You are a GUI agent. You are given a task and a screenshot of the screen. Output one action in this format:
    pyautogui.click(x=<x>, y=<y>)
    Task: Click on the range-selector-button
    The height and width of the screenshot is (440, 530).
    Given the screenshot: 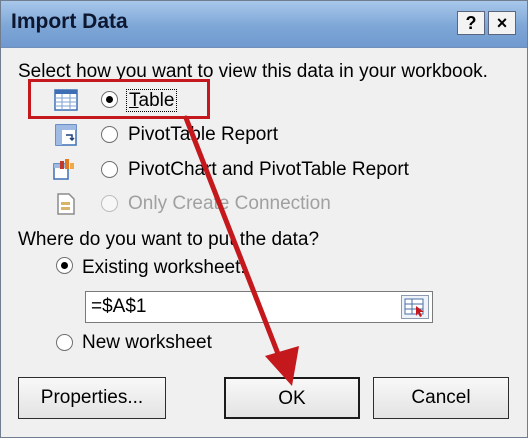 What is the action you would take?
    pyautogui.click(x=415, y=307)
    